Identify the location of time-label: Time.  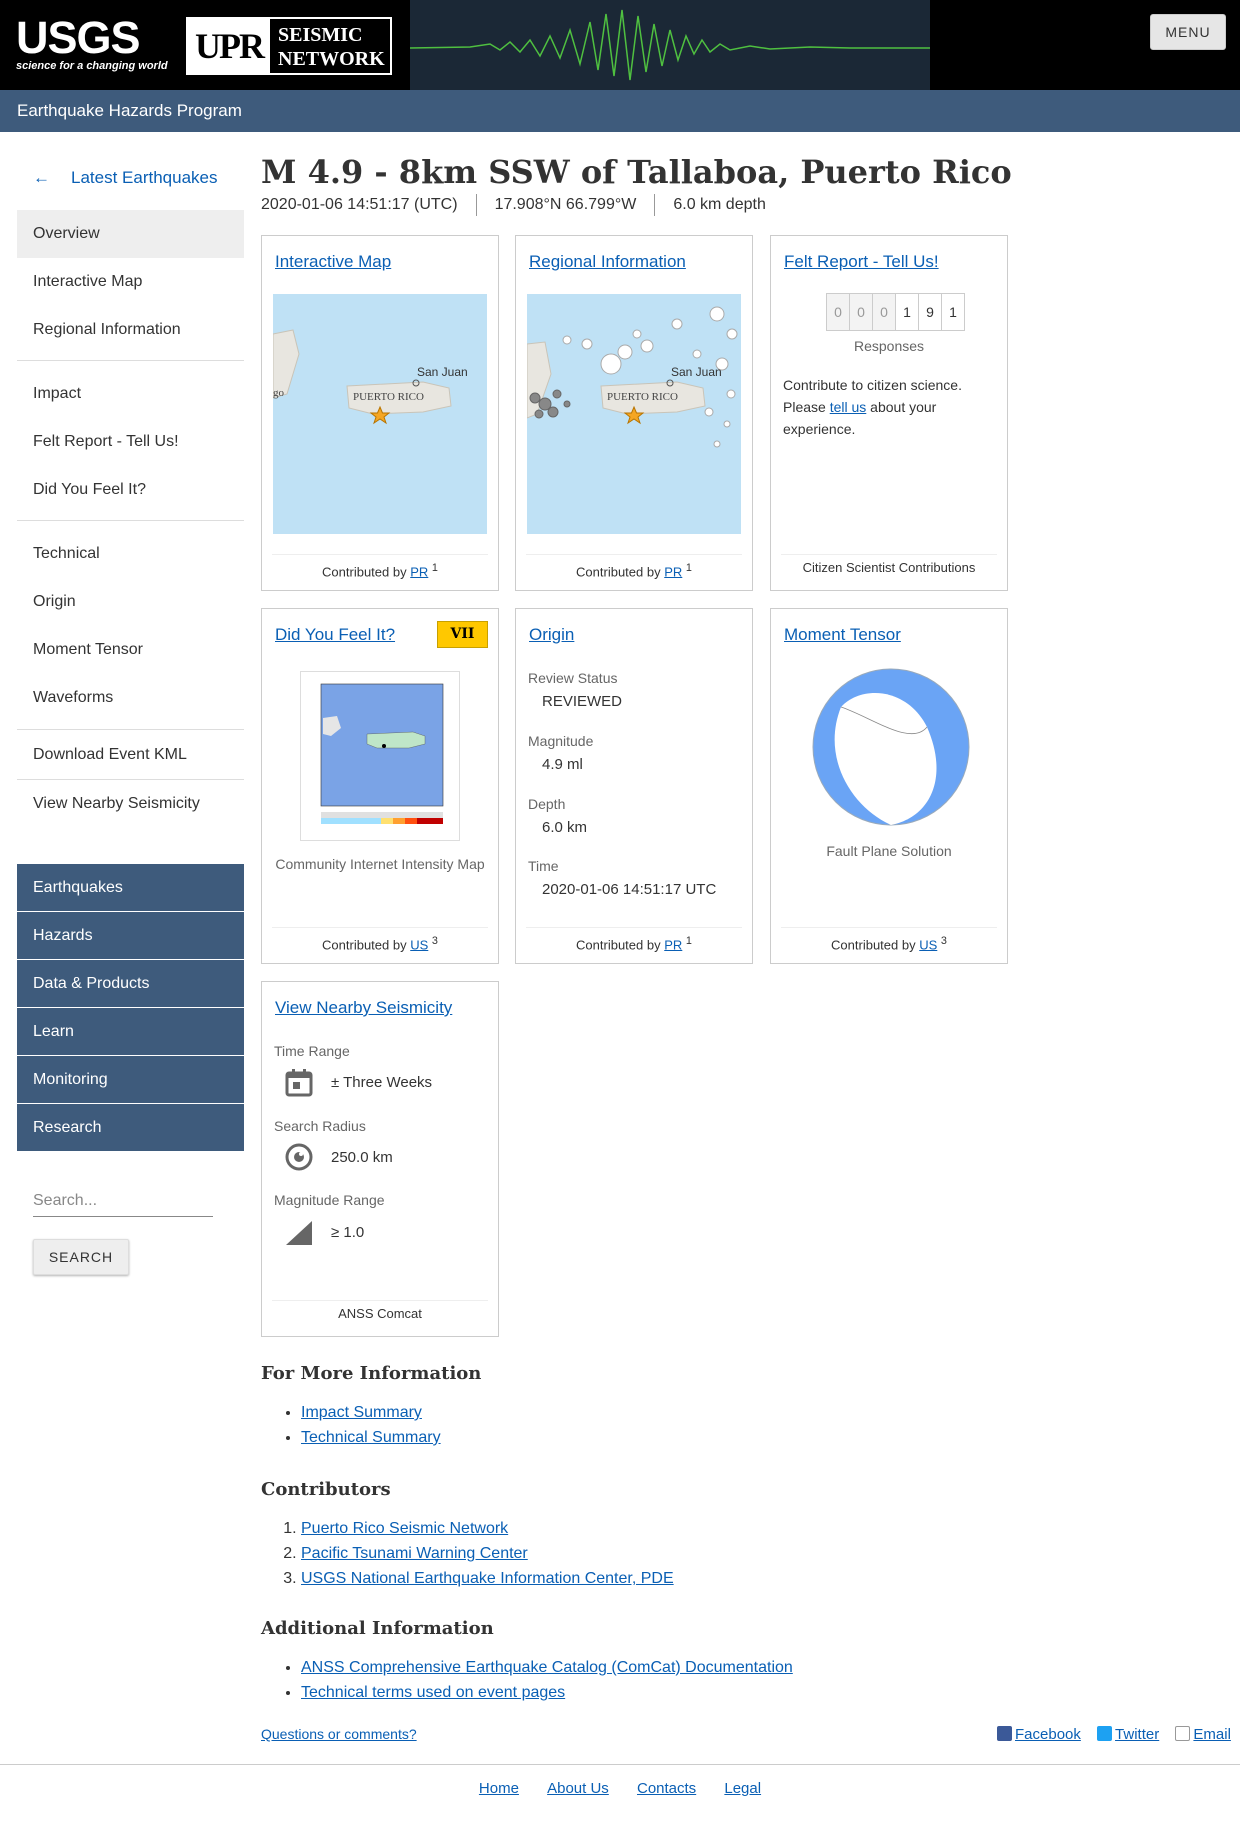
(543, 866).